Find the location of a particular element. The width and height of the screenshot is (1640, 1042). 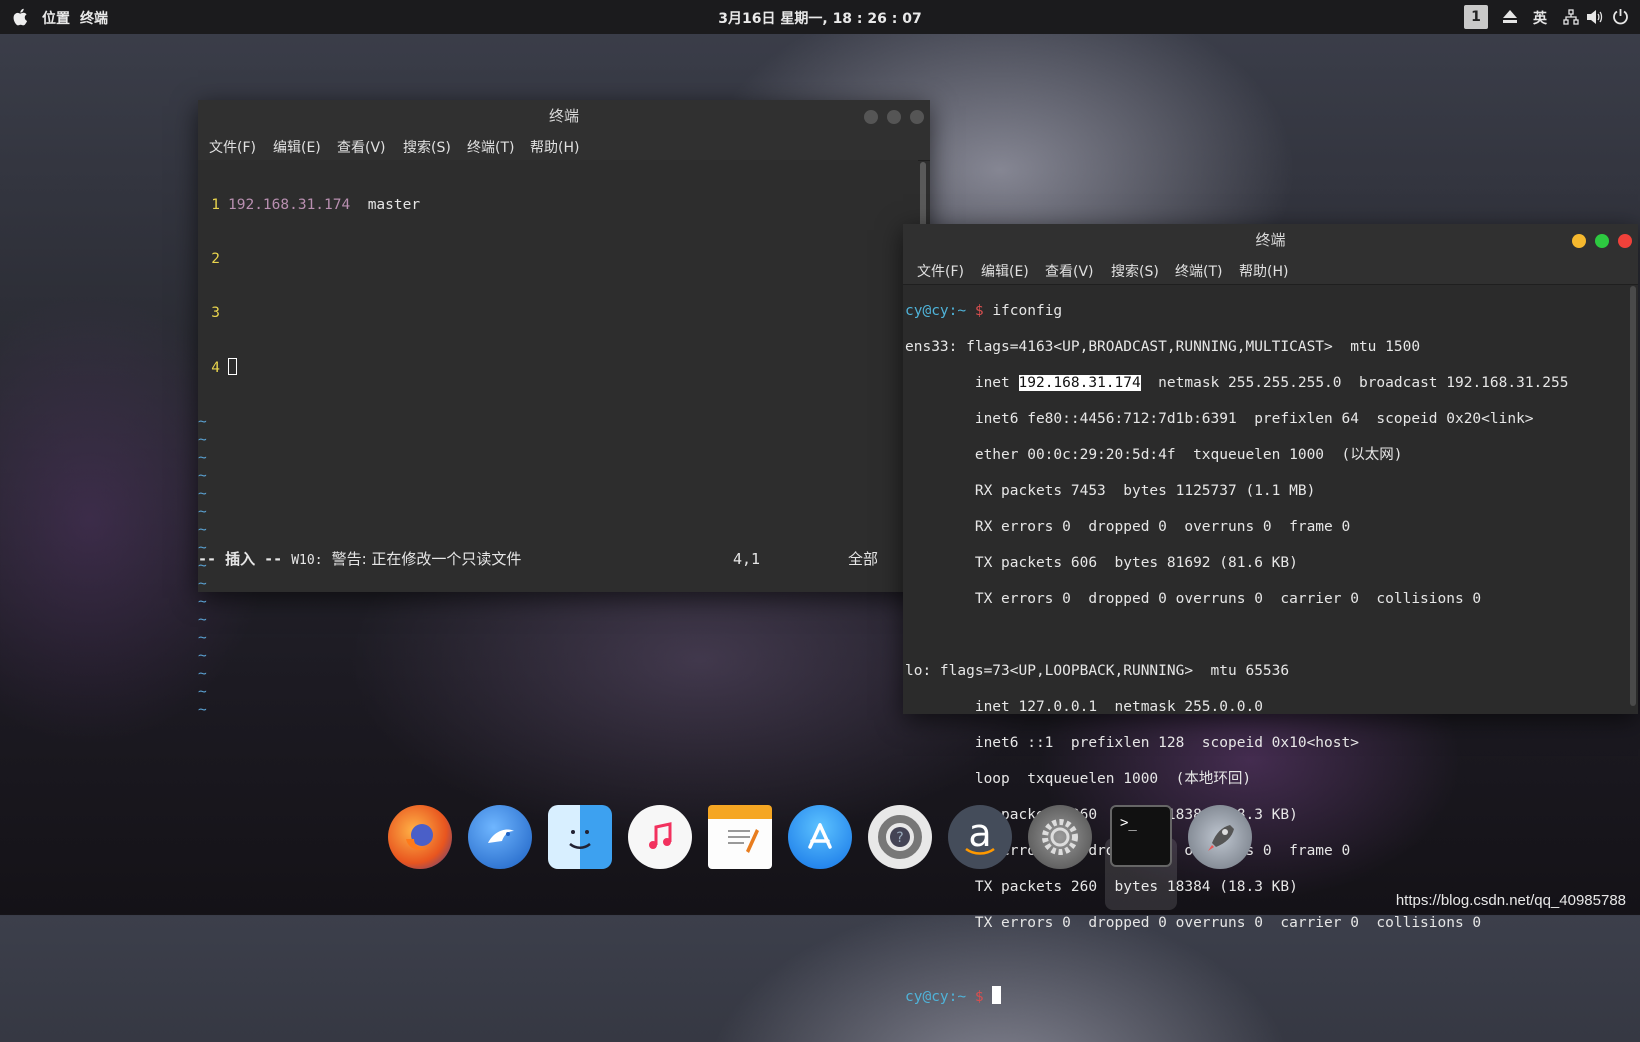

watermark: https://blog.csdn.net/qq_40985788 is located at coordinates (1510, 900).